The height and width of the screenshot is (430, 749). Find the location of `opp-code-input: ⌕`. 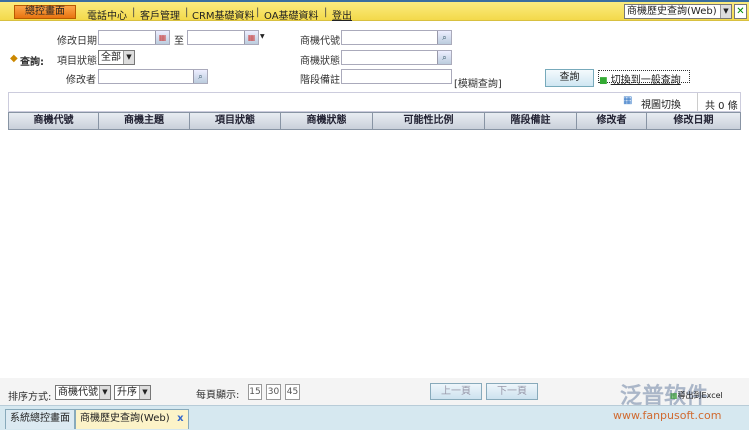

opp-code-input: ⌕ is located at coordinates (396, 37).